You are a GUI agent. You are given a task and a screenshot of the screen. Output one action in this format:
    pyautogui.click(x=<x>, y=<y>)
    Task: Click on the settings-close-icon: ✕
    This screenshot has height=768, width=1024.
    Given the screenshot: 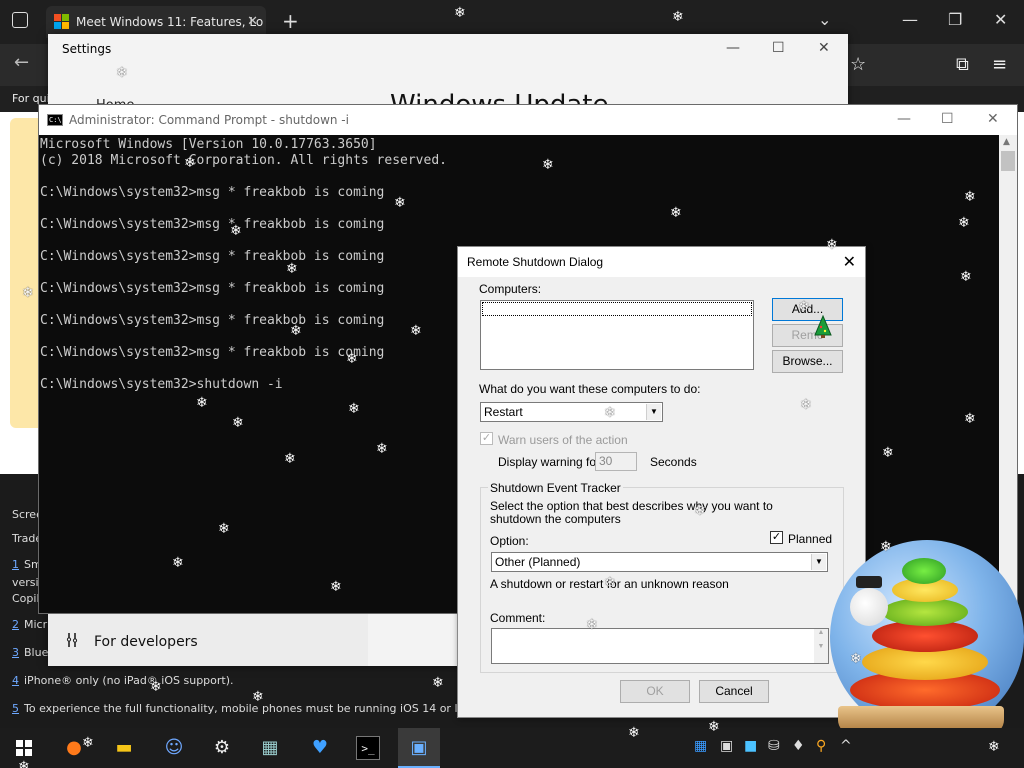 What is the action you would take?
    pyautogui.click(x=824, y=48)
    